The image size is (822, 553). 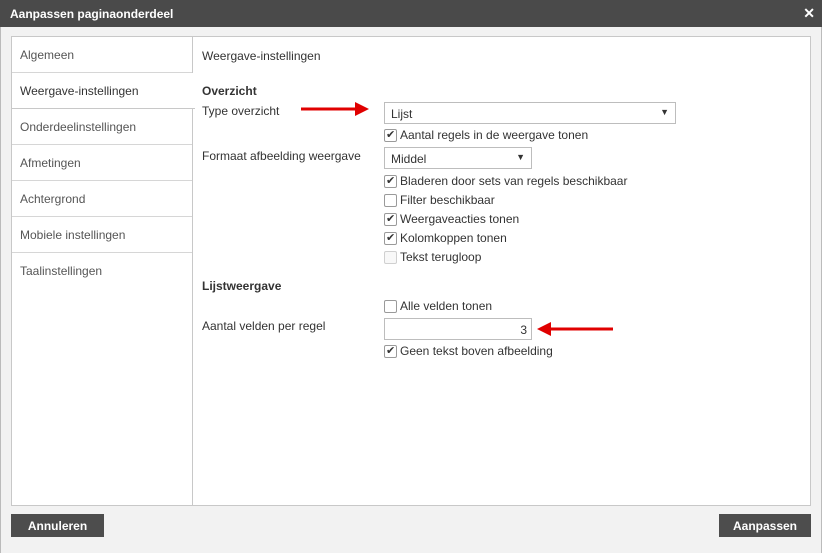 I want to click on section-title: Weergave-instellingen, so click(x=261, y=56).